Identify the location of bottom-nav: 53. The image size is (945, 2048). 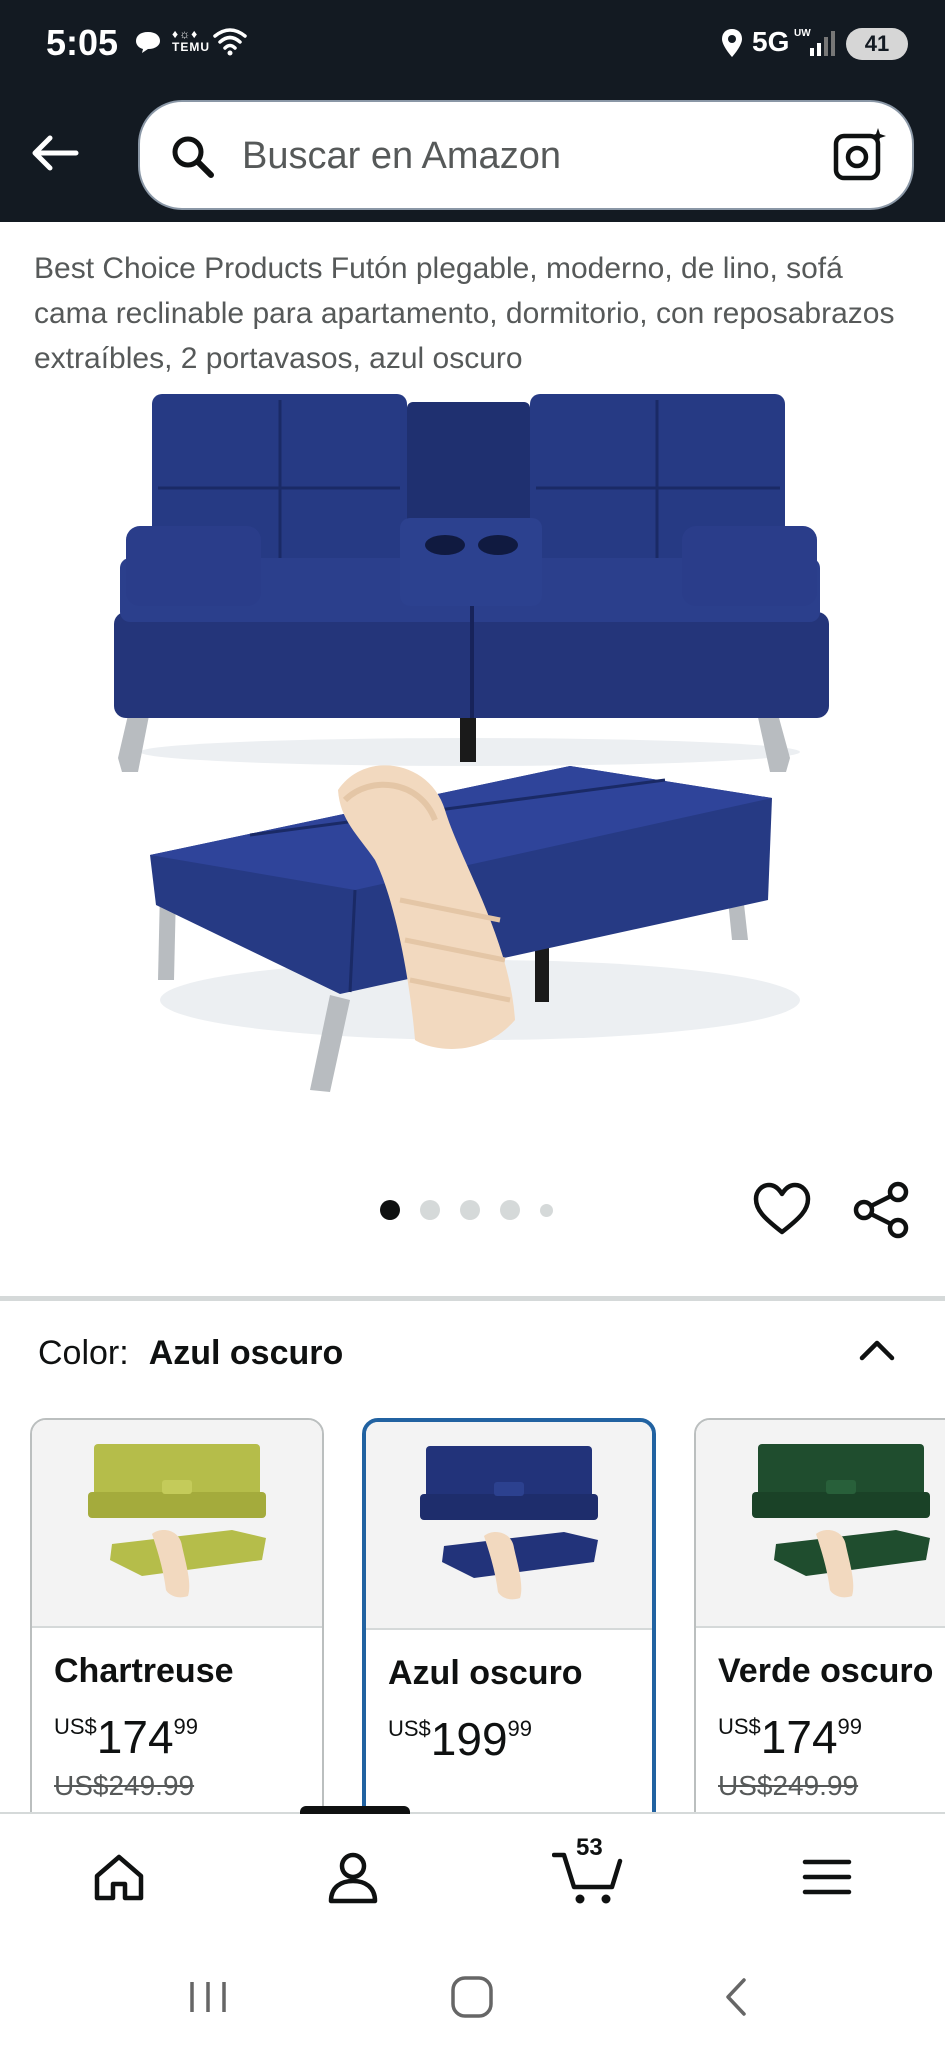
(472, 1874).